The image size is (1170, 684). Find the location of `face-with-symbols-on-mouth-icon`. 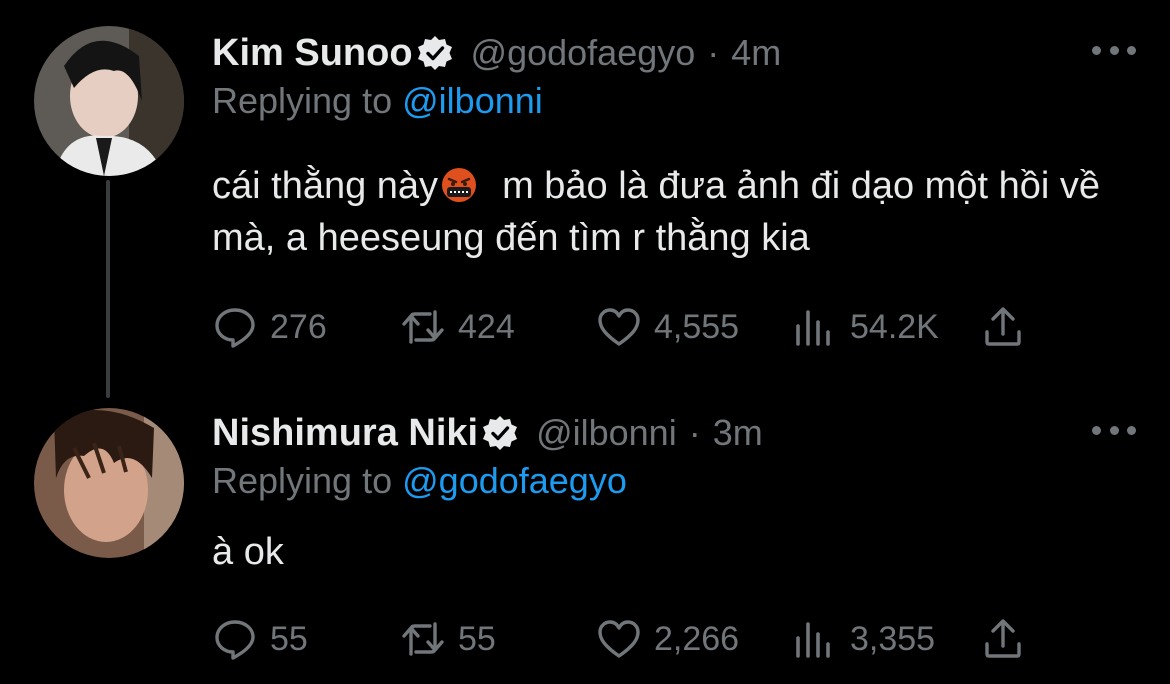

face-with-symbols-on-mouth-icon is located at coordinates (459, 185).